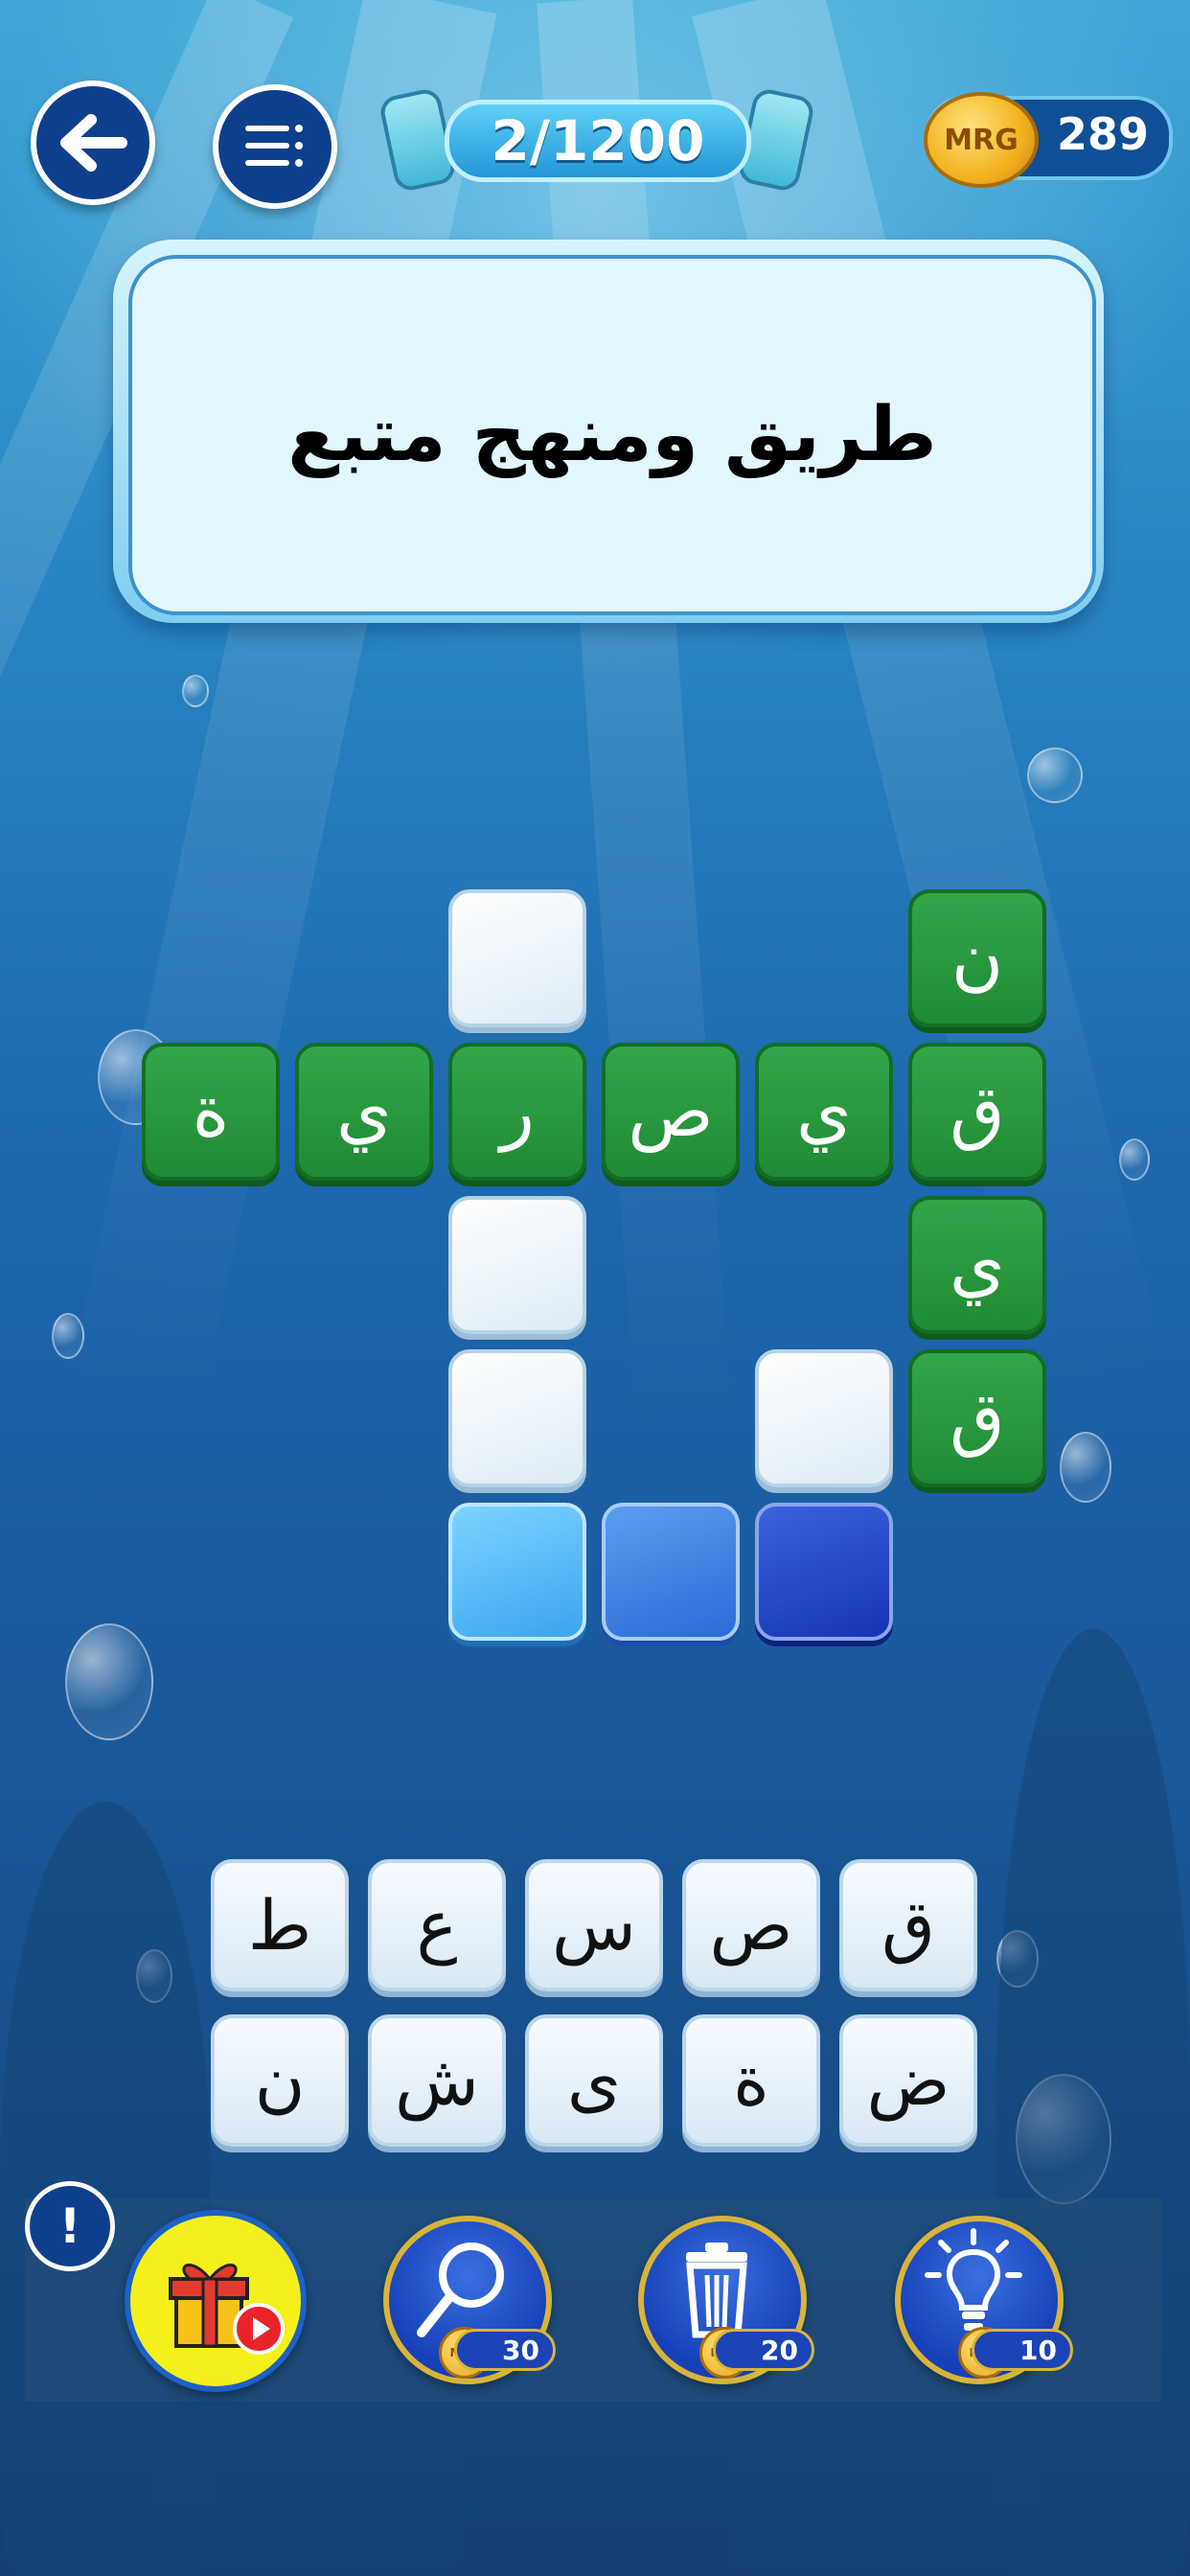 The height and width of the screenshot is (2576, 1190). I want to click on grid-cell-filled: ن, so click(977, 958).